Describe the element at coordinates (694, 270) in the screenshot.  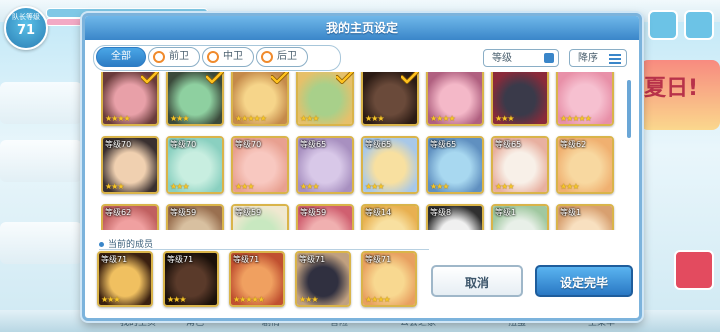
I see `gift-icon` at that location.